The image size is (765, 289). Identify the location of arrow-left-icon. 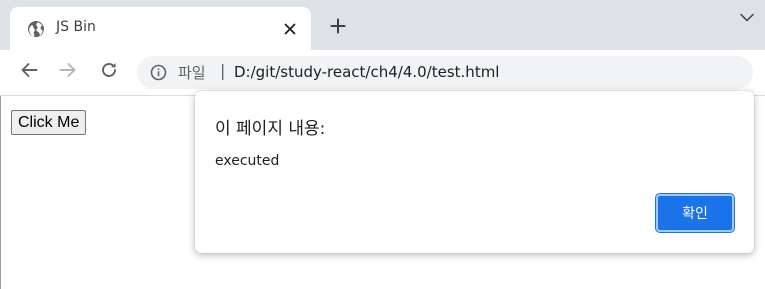
(29, 72).